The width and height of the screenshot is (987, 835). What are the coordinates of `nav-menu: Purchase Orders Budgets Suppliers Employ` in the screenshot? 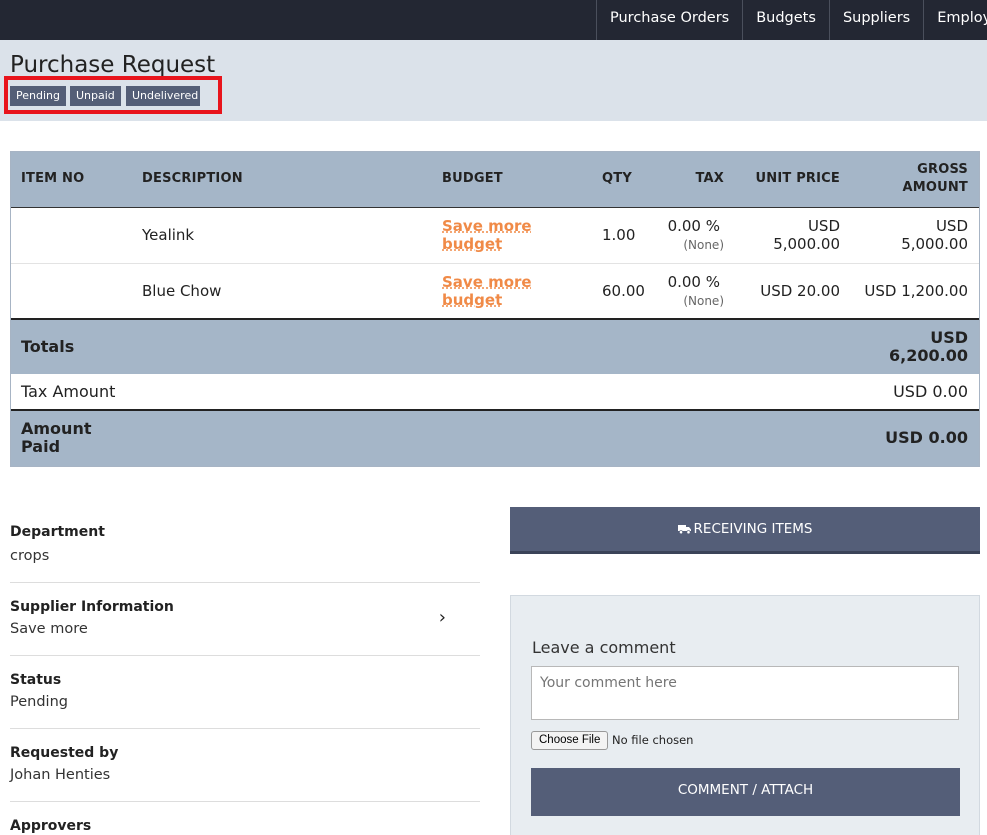 It's located at (791, 20).